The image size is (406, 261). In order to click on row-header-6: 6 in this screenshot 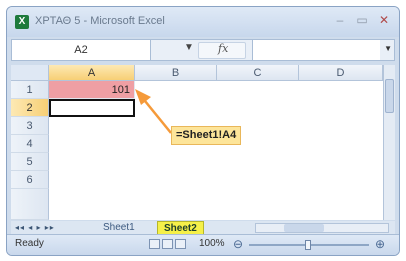, I will do `click(30, 180)`.